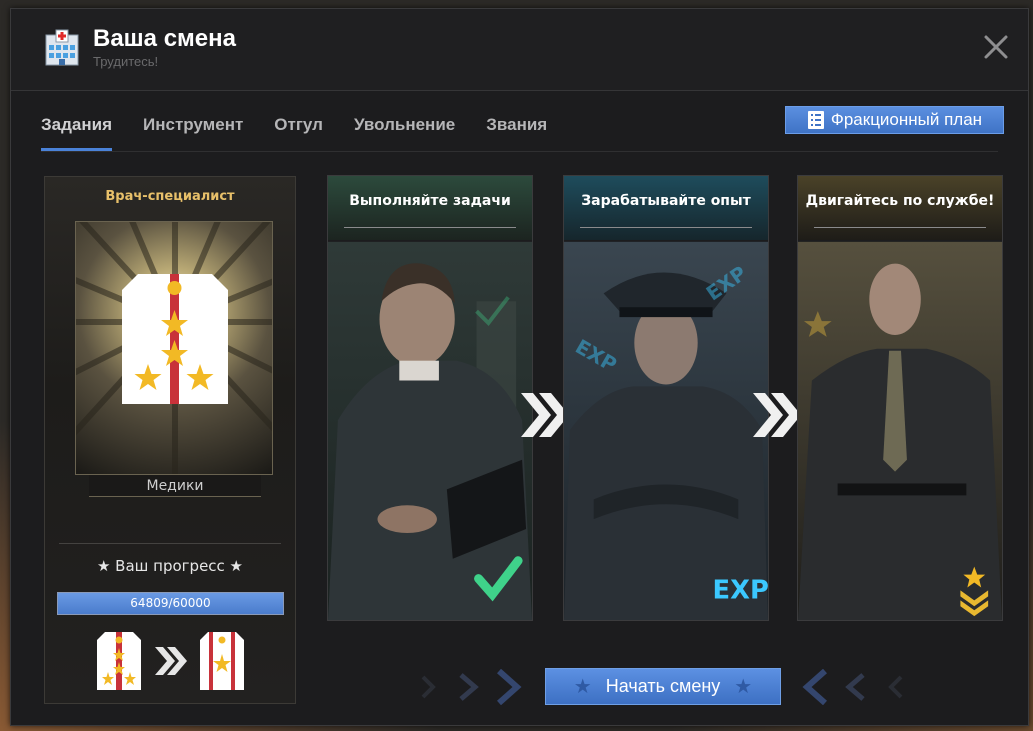 The height and width of the screenshot is (731, 1033). I want to click on tab-day-off: Отгул, so click(298, 130).